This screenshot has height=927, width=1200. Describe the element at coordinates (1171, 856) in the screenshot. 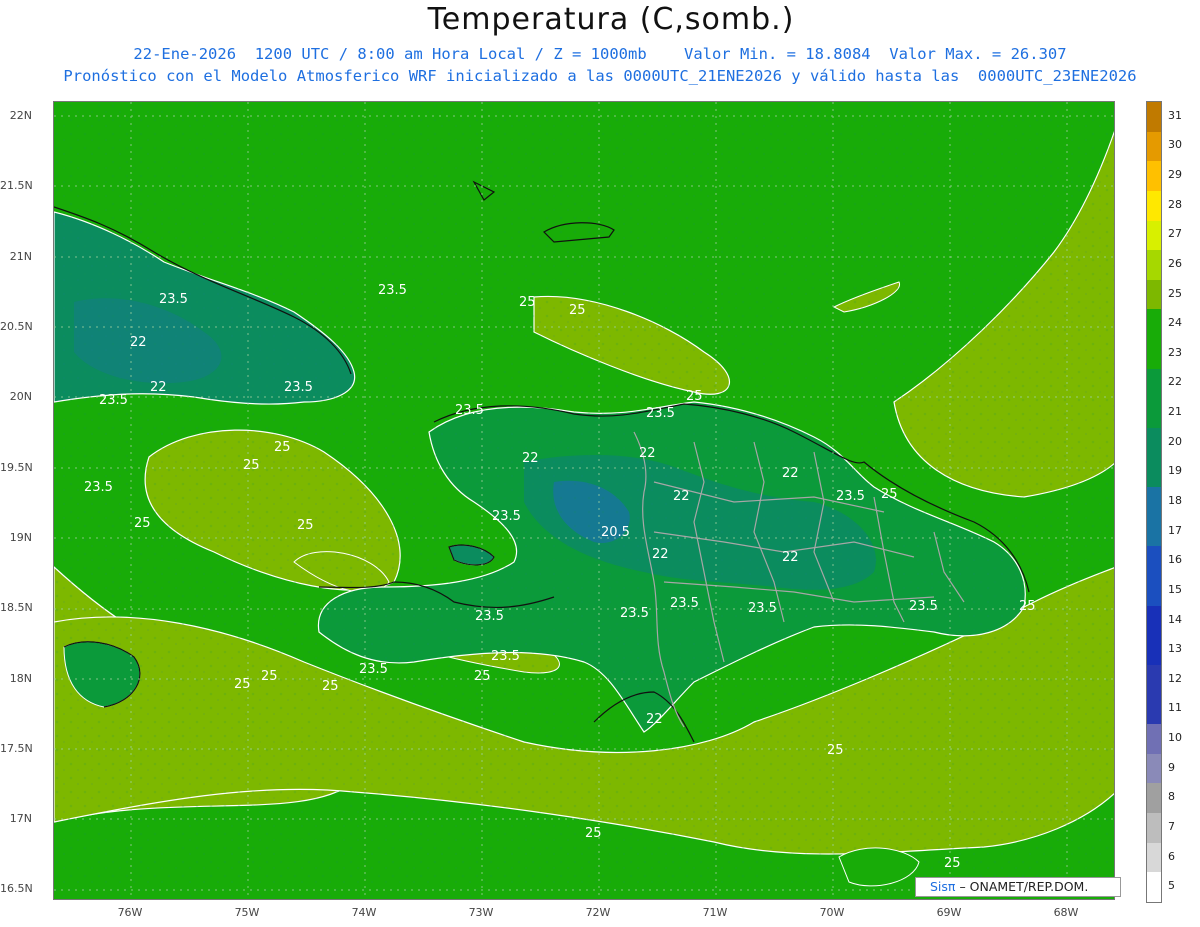

I see `legend-value: 6` at that location.